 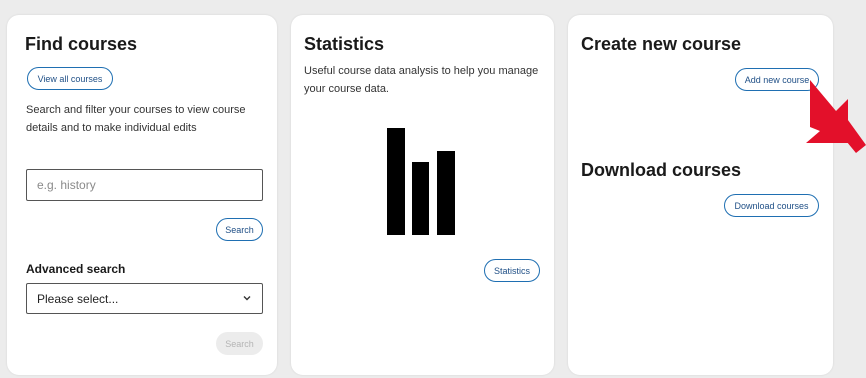 I want to click on statistics-title: Statistics, so click(x=344, y=44).